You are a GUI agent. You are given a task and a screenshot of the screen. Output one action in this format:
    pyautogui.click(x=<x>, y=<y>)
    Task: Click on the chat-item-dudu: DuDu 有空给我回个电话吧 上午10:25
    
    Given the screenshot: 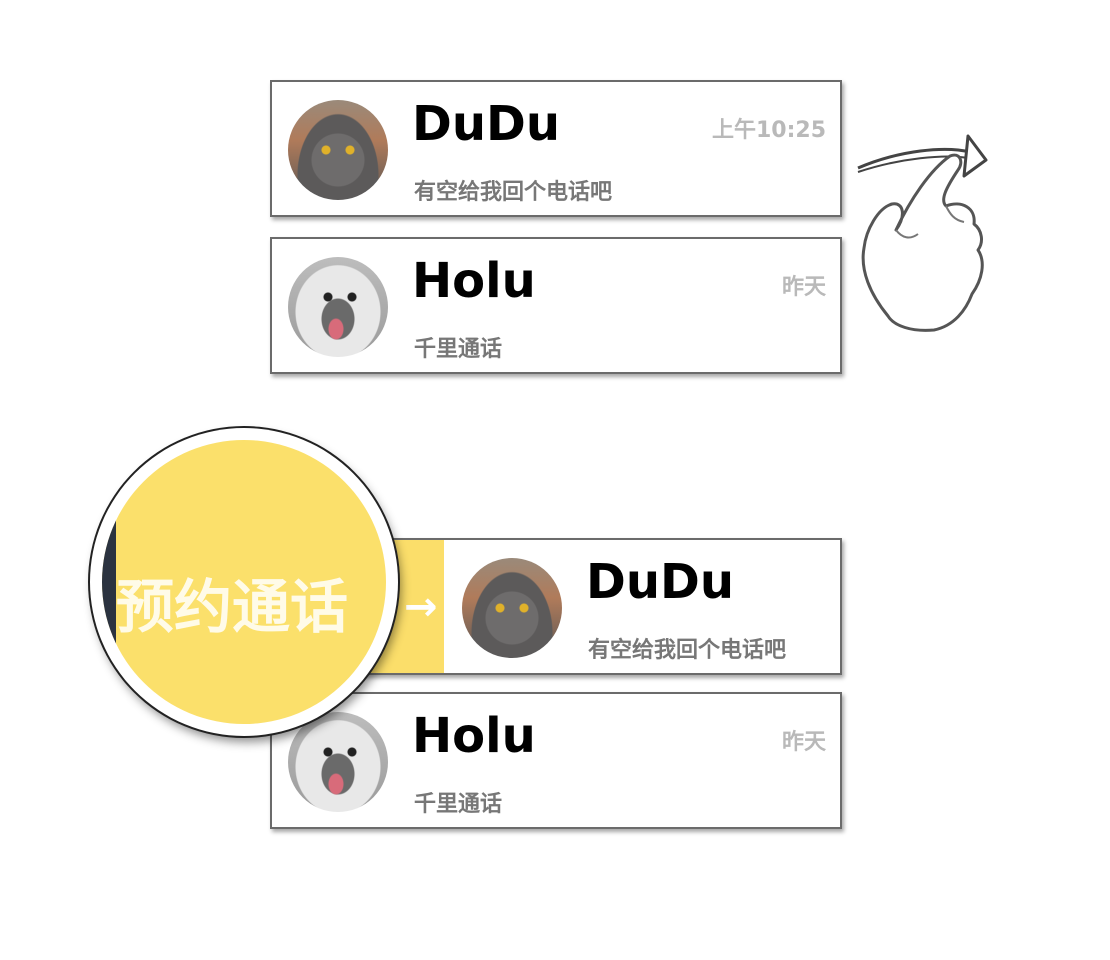 What is the action you would take?
    pyautogui.click(x=556, y=148)
    